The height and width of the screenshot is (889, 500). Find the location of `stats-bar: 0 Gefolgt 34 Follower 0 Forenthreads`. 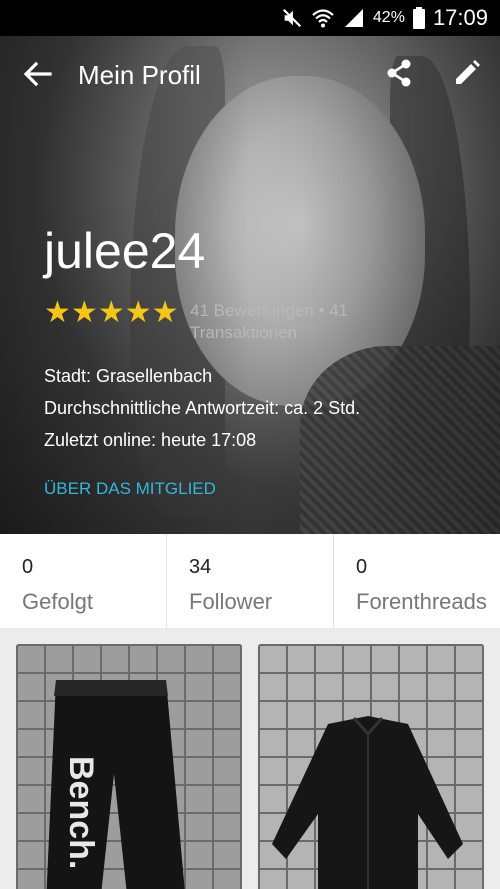

stats-bar: 0 Gefolgt 34 Follower 0 Forenthreads is located at coordinates (250, 581).